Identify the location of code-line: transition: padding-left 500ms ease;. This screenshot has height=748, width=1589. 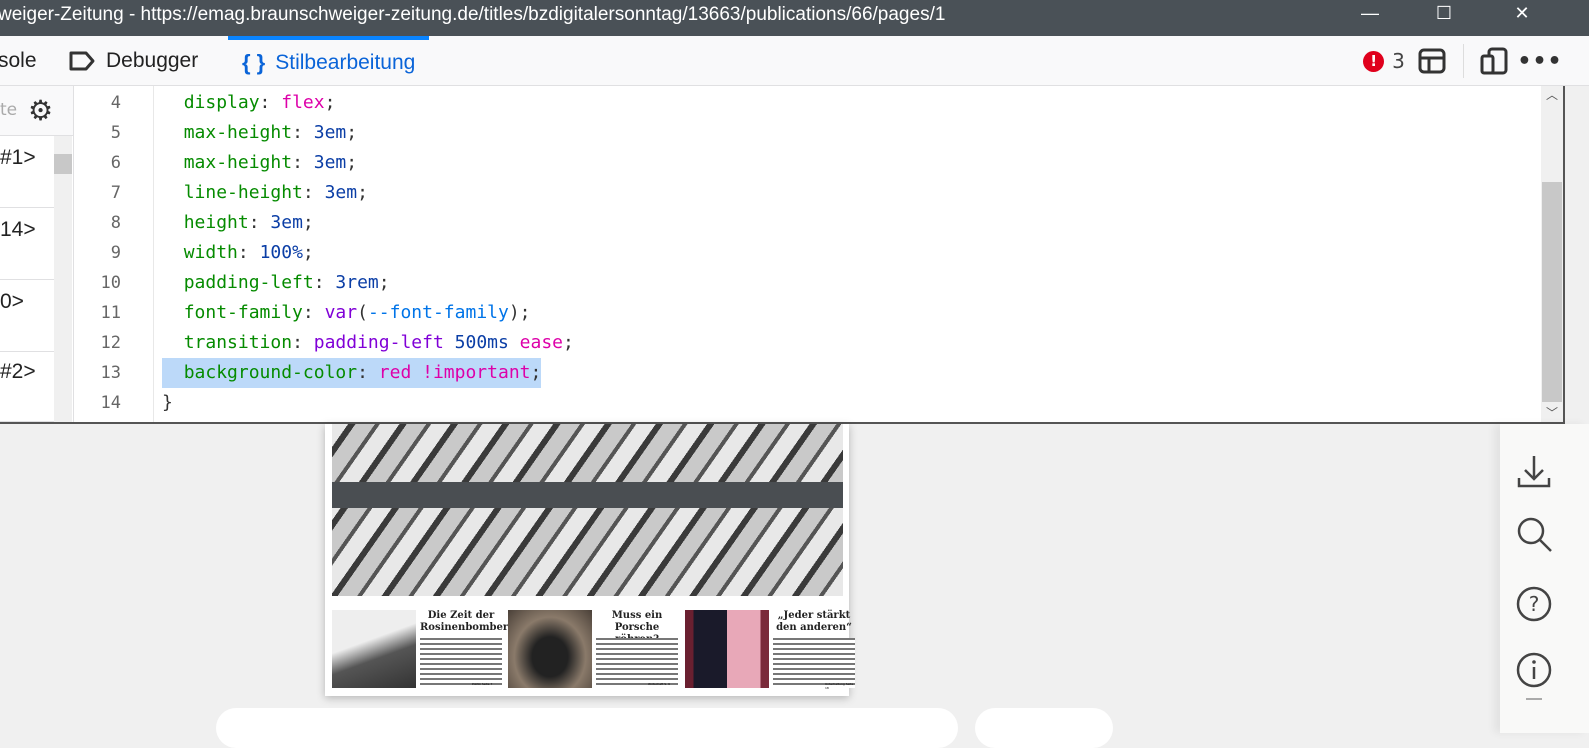
(368, 343).